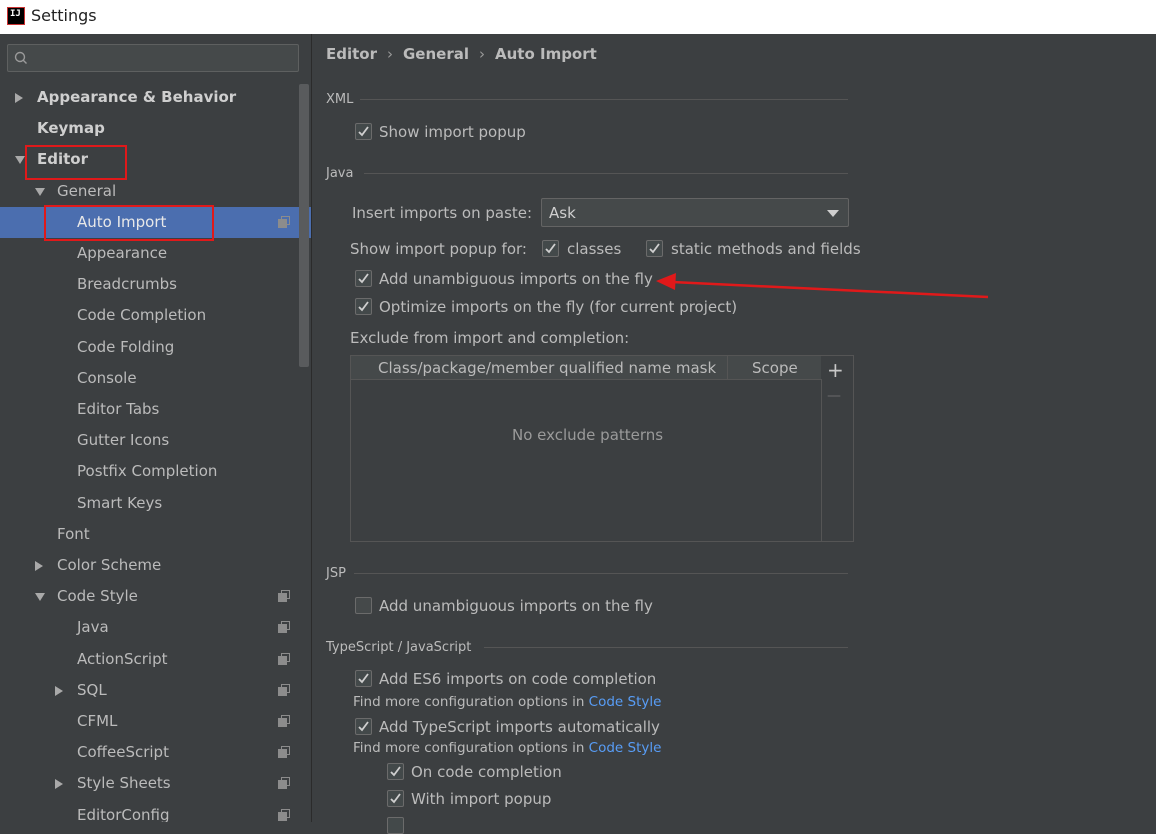 Image resolution: width=1156 pixels, height=834 pixels. I want to click on tree-item-actionscript: ActionScript, so click(155, 659).